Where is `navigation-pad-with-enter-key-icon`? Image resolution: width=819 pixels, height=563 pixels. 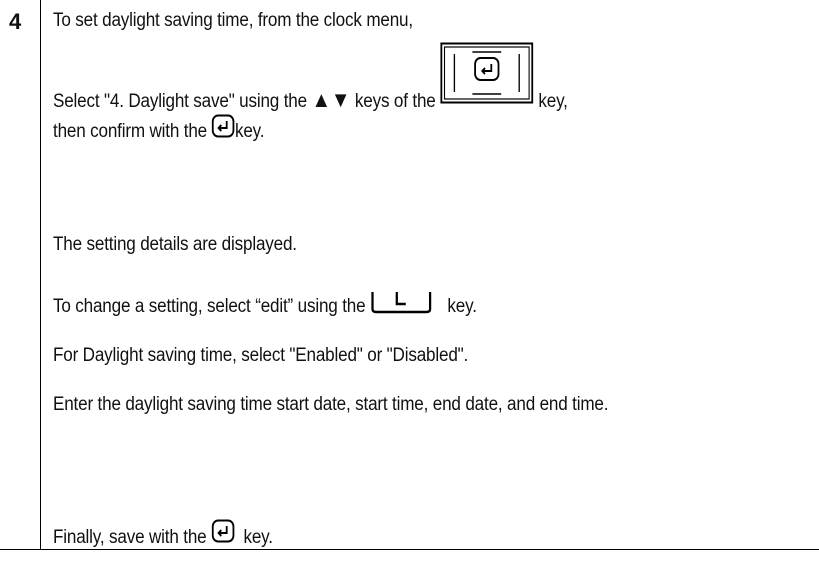 navigation-pad-with-enter-key-icon is located at coordinates (487, 76).